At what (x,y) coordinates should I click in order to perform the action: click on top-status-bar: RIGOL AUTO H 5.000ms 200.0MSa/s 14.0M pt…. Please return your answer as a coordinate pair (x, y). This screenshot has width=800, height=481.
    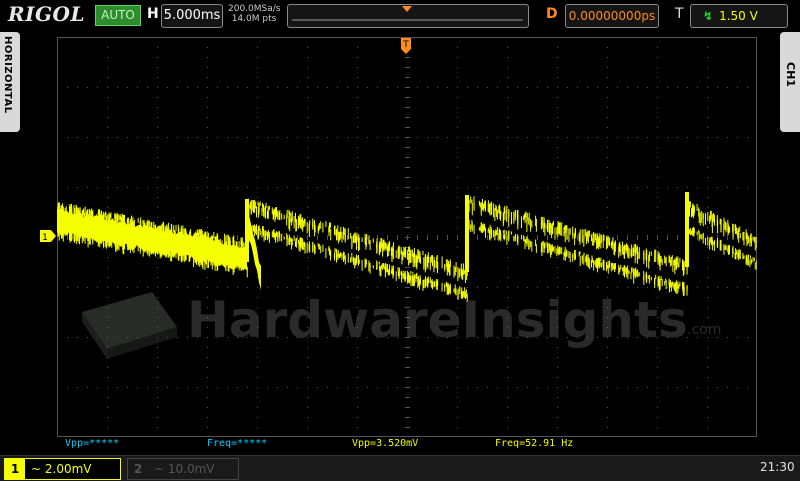
    Looking at the image, I should click on (400, 15).